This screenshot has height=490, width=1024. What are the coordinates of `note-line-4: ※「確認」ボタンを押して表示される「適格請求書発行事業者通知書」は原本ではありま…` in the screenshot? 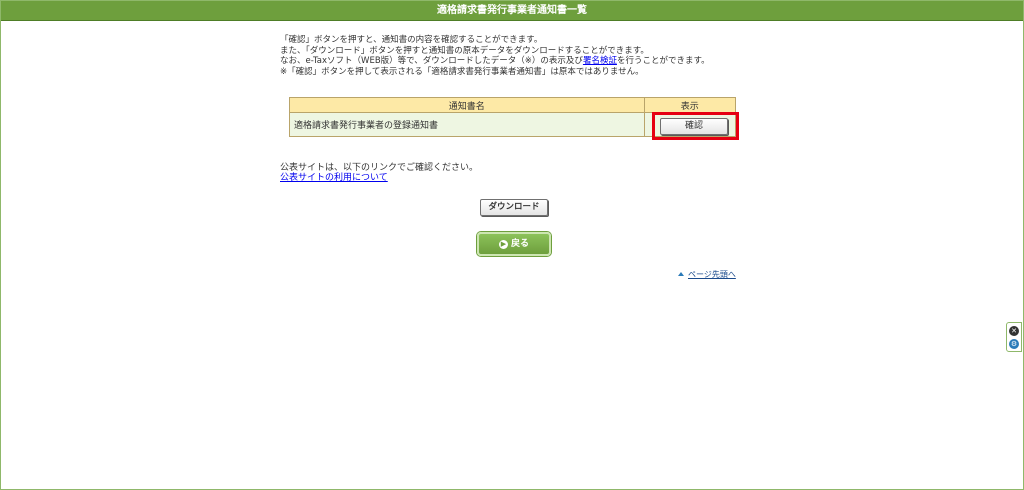 It's located at (462, 71).